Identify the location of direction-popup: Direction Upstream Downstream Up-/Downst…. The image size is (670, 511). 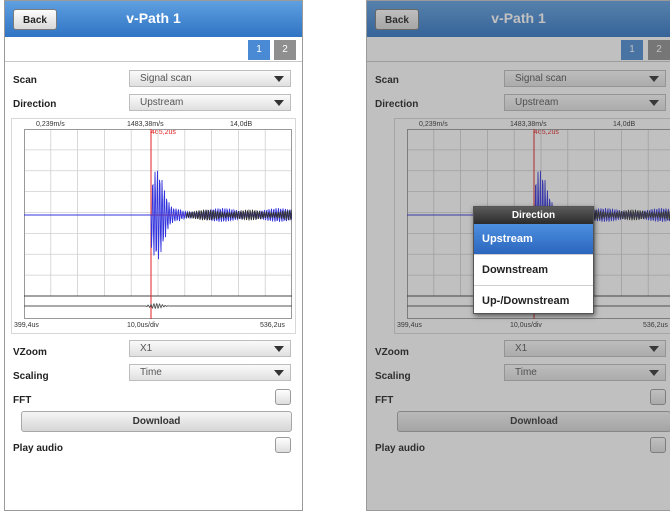
(533, 260).